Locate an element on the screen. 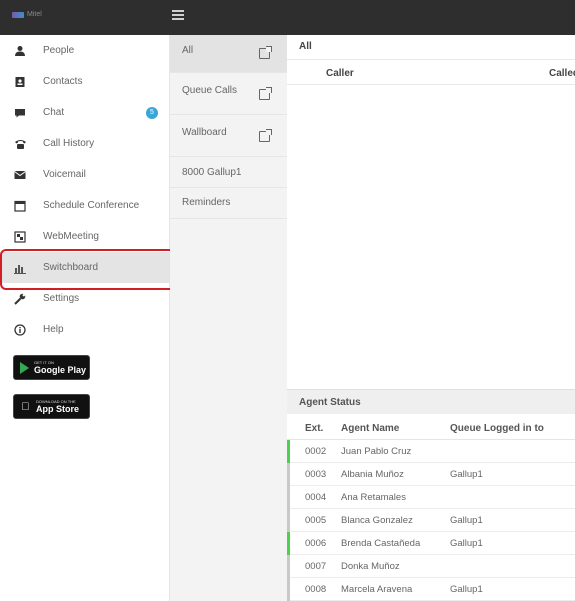 The width and height of the screenshot is (575, 601). sidebar-item-label: Settings is located at coordinates (61, 298).